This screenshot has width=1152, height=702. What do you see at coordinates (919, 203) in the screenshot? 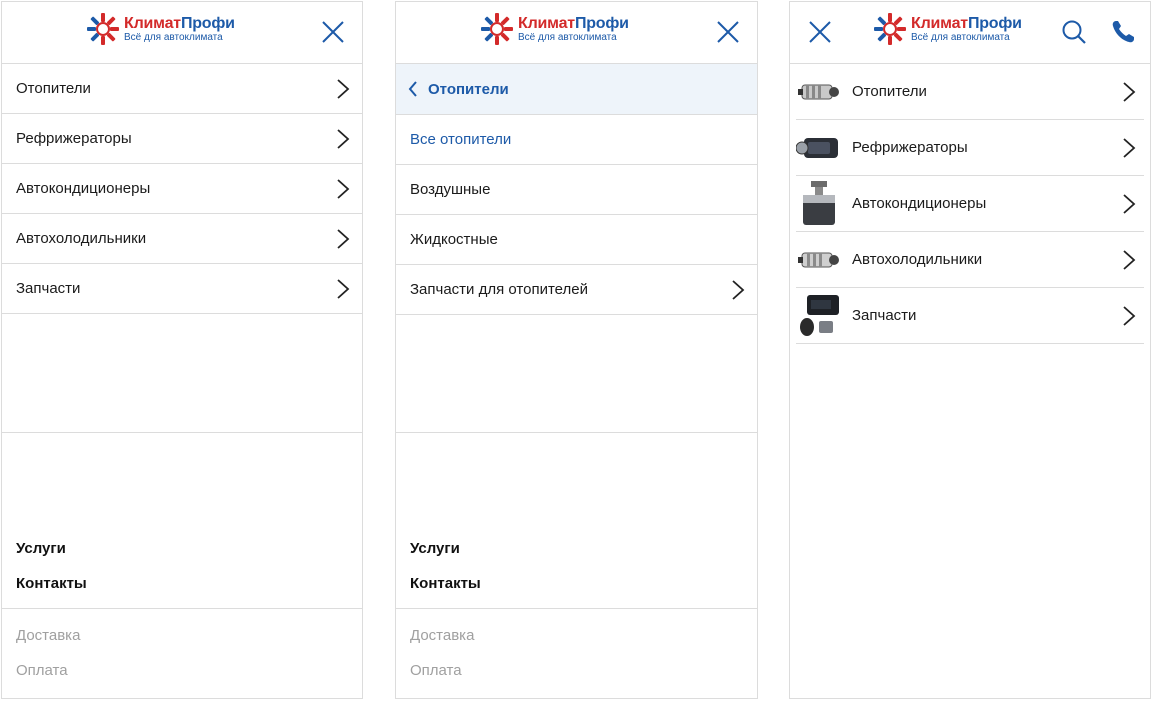
I see `category-label: Автокондиционеры` at bounding box center [919, 203].